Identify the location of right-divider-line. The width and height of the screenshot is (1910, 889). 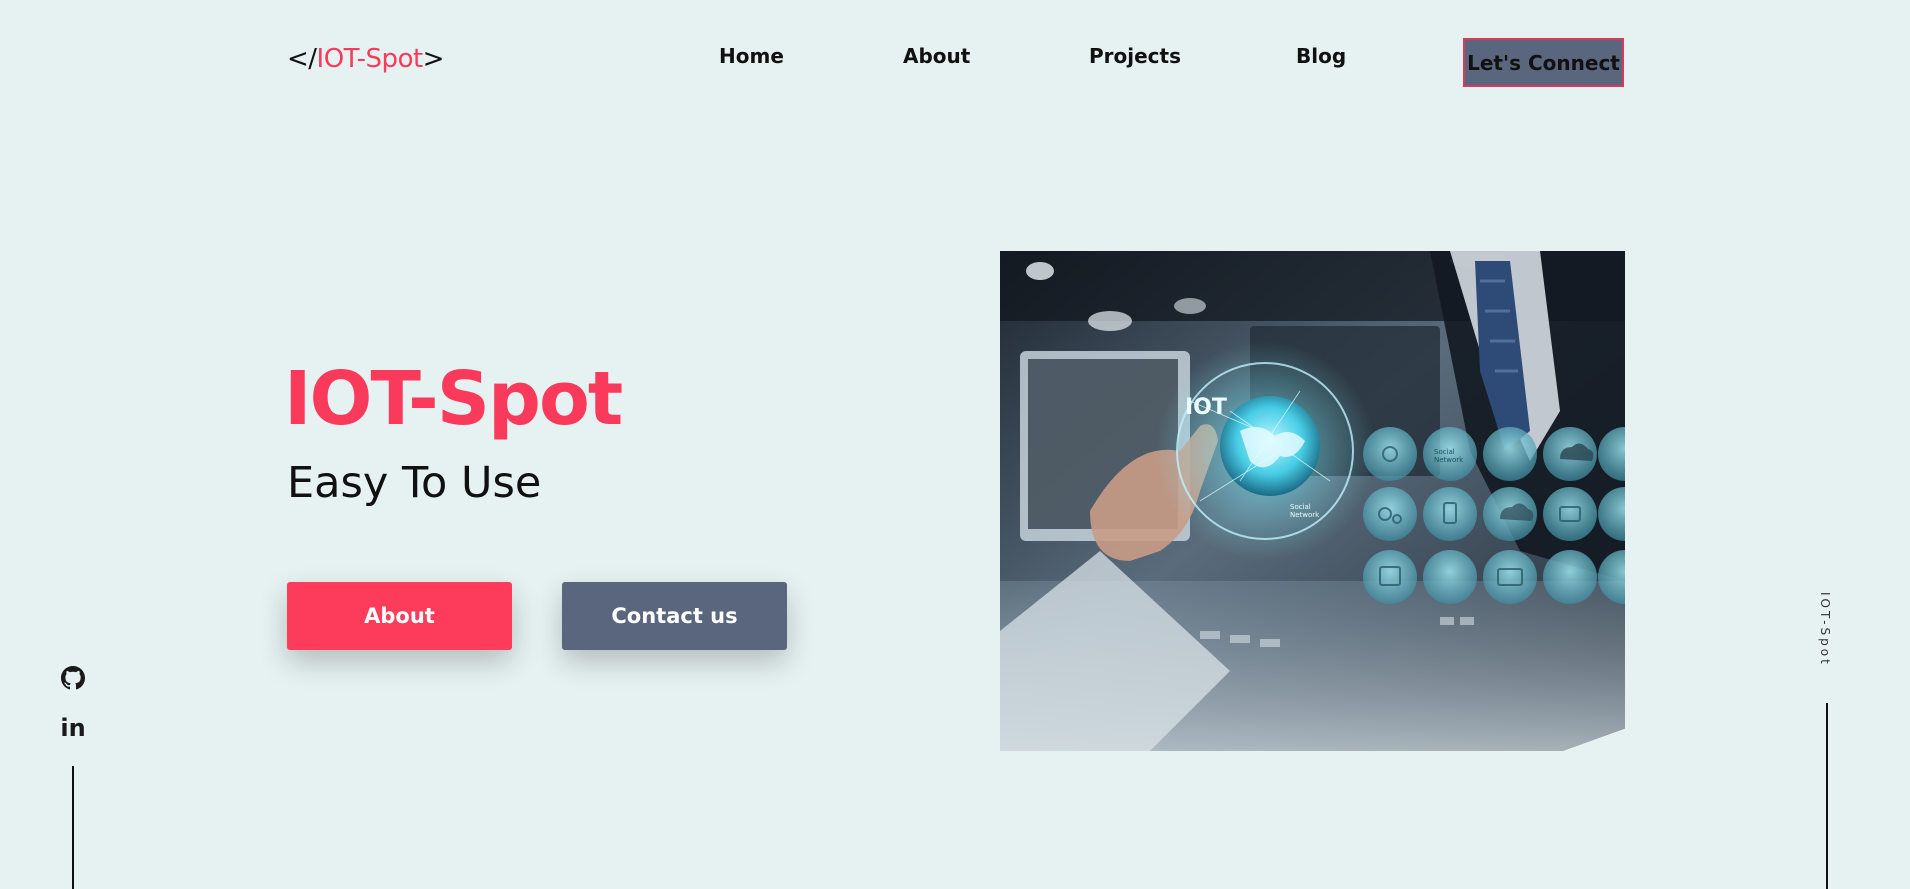
(1827, 796).